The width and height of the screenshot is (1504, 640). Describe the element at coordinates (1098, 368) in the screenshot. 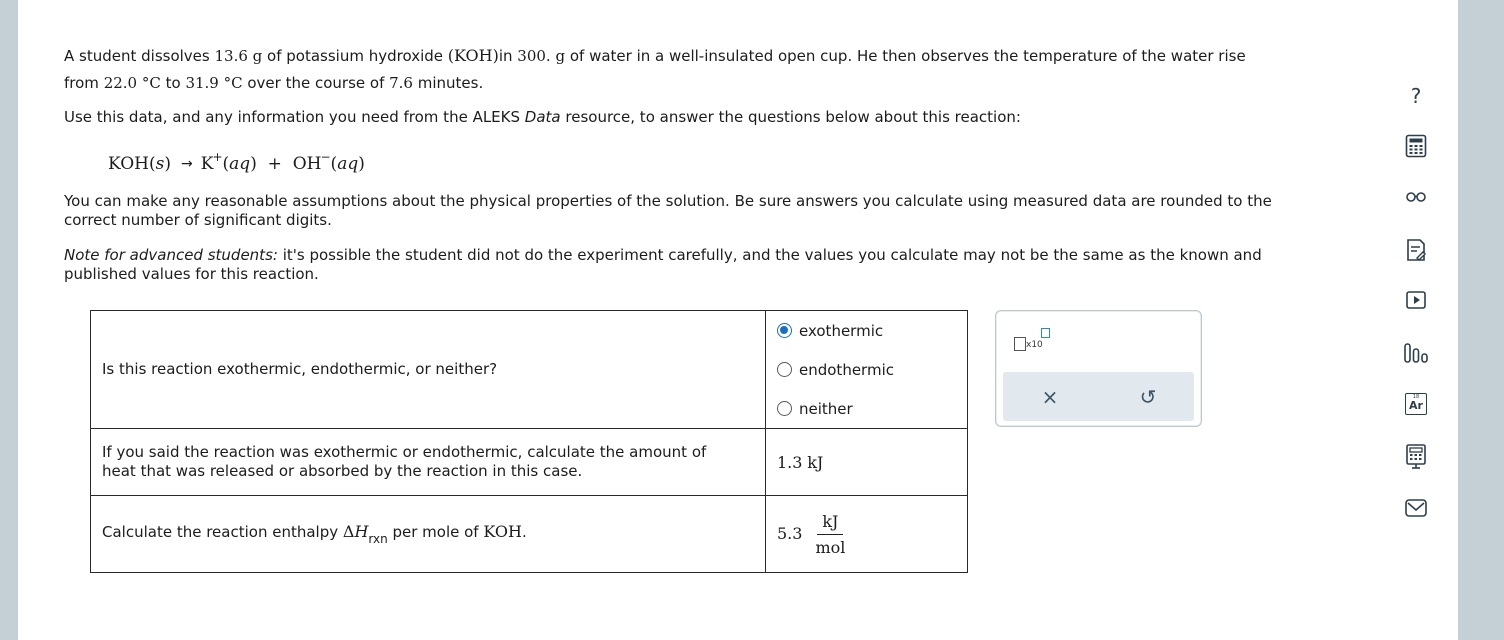

I see `answer-tool-panel: x10 × ↺` at that location.